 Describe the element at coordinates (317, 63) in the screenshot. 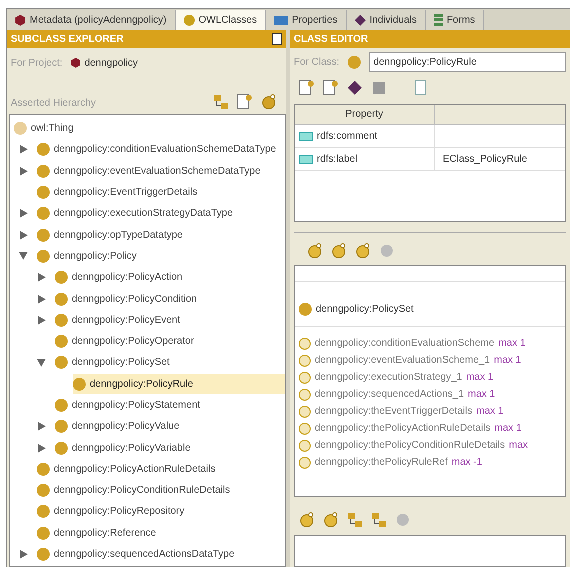

I see `class-label: For Class:` at that location.